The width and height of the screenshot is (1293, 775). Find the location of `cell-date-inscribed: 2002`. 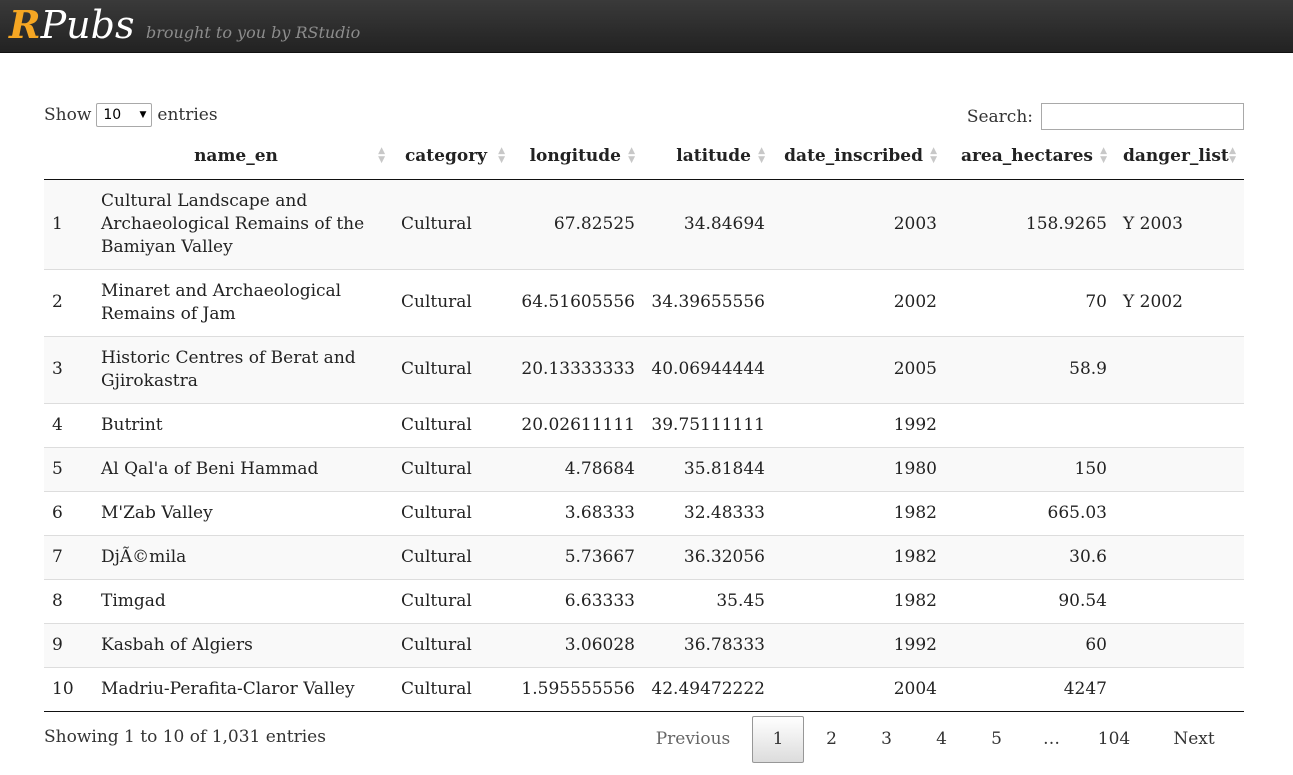

cell-date-inscribed: 2002 is located at coordinates (859, 302).